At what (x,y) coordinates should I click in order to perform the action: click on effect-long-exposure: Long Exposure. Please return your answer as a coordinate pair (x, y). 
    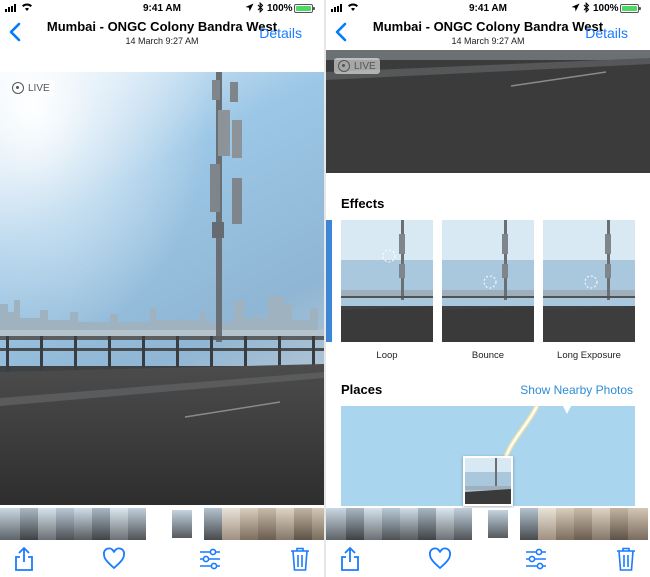
    Looking at the image, I should click on (589, 290).